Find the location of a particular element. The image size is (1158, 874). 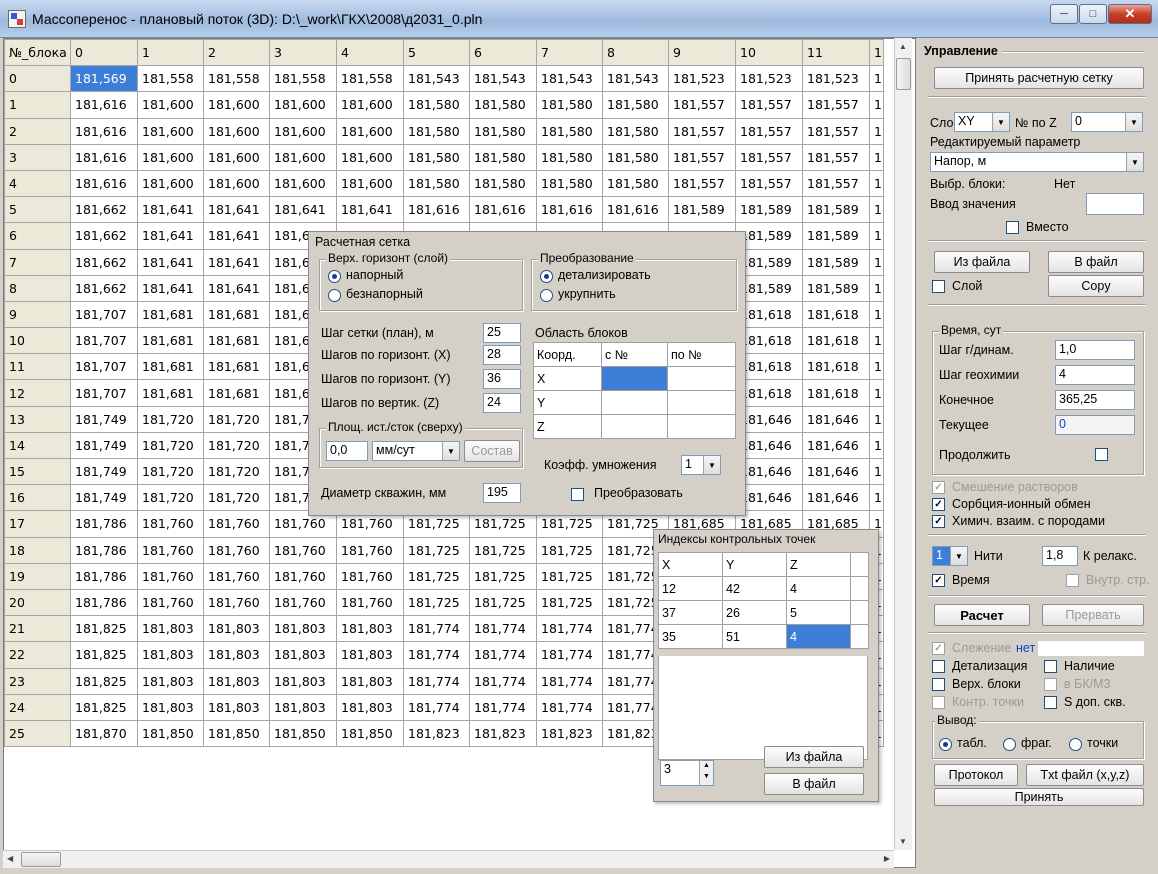

grid-cell: 181,825 is located at coordinates (104, 629).